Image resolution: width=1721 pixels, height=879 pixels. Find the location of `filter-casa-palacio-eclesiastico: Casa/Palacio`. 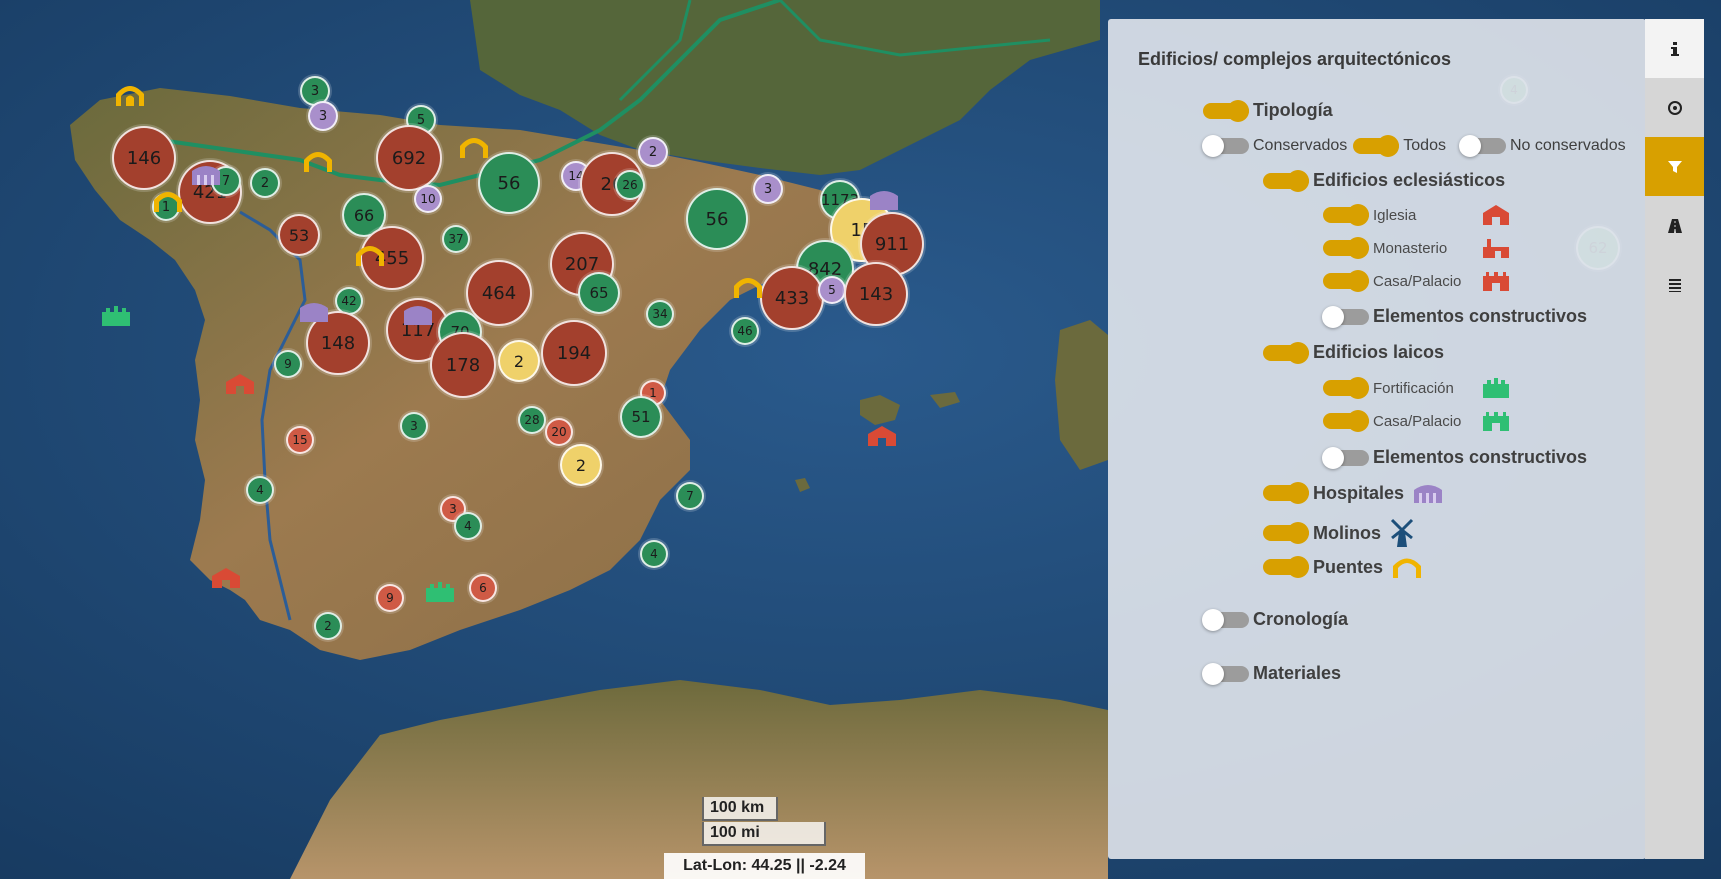

filter-casa-palacio-eclesiastico: Casa/Palacio is located at coordinates (1417, 281).